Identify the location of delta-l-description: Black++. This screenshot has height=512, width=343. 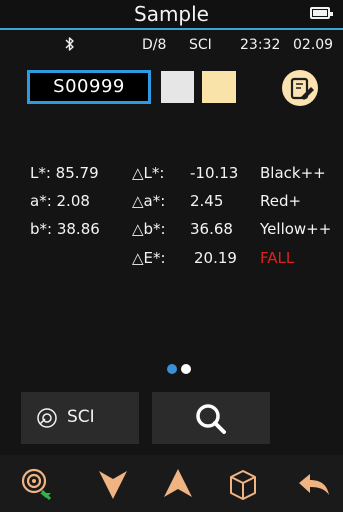
(293, 173).